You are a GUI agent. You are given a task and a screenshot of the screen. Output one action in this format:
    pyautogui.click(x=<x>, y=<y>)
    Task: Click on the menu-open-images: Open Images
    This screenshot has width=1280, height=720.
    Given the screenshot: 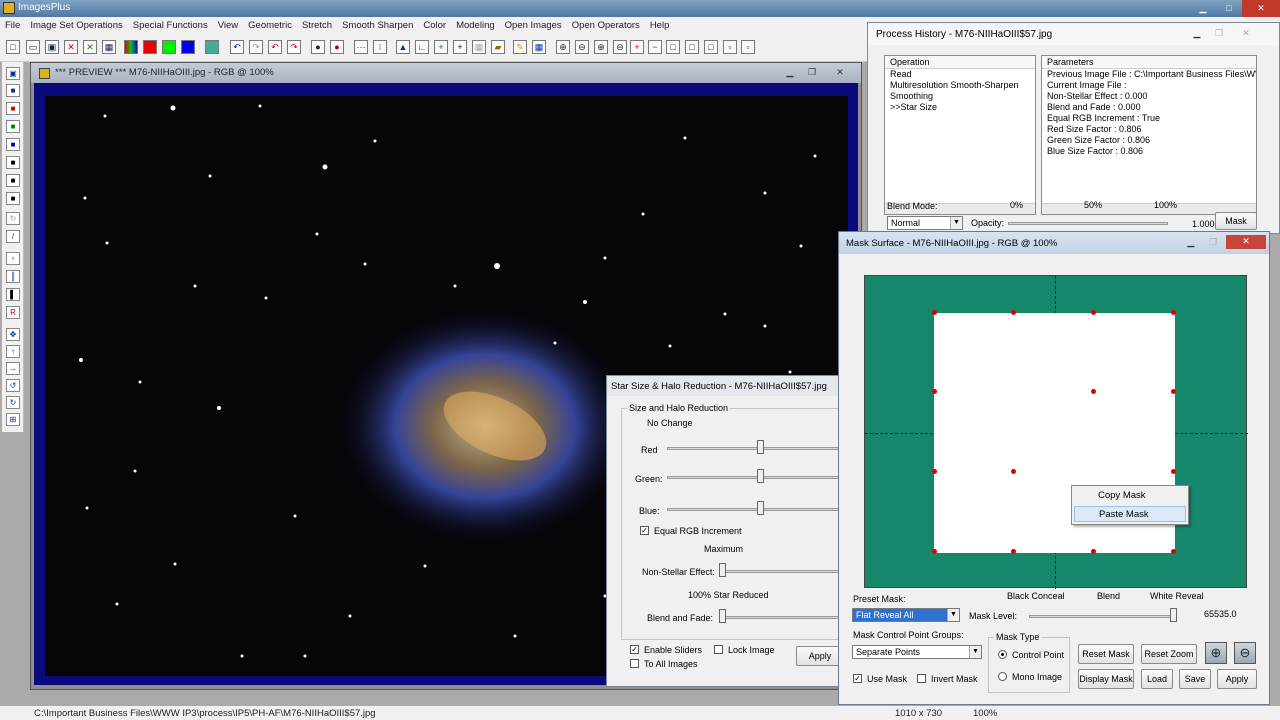 What is the action you would take?
    pyautogui.click(x=533, y=25)
    